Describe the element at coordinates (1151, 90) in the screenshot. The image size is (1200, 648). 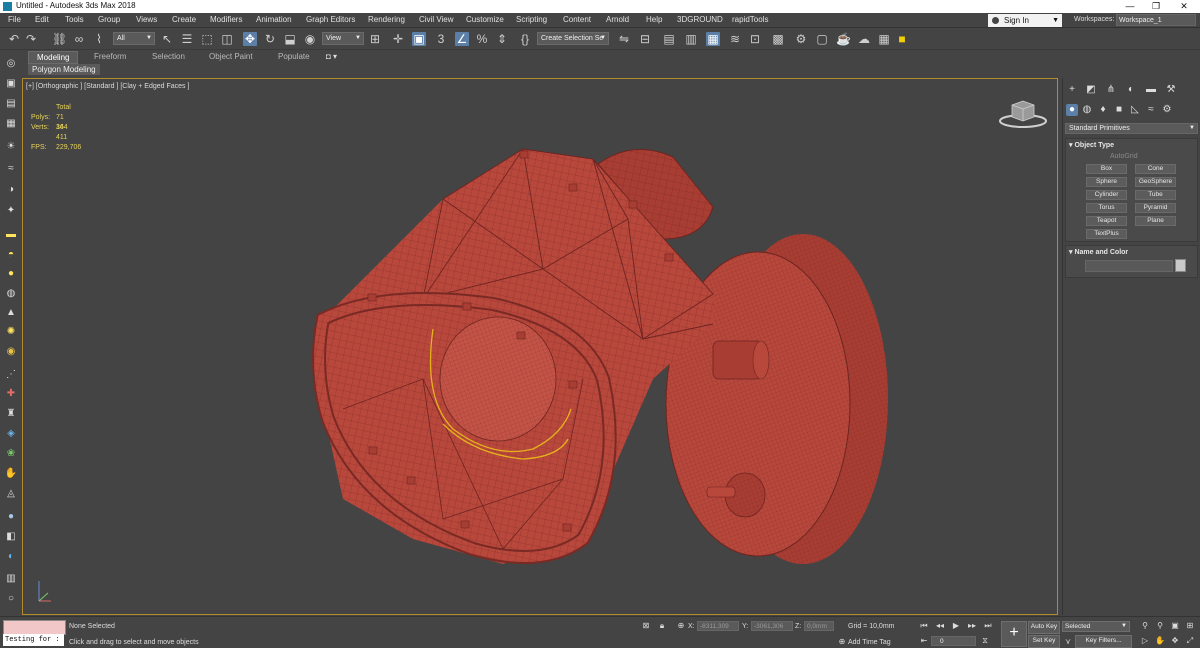
I see `display-tab-icon: ▬` at that location.